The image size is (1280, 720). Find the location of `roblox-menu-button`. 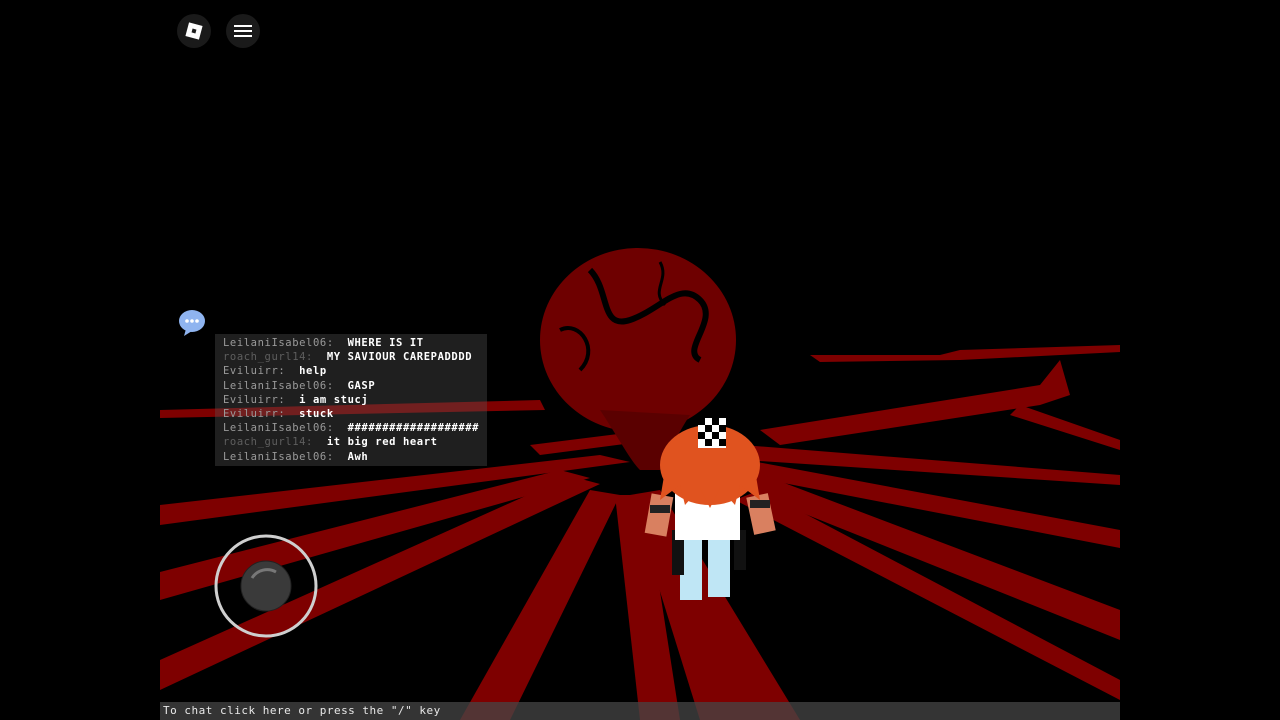

roblox-menu-button is located at coordinates (194, 31).